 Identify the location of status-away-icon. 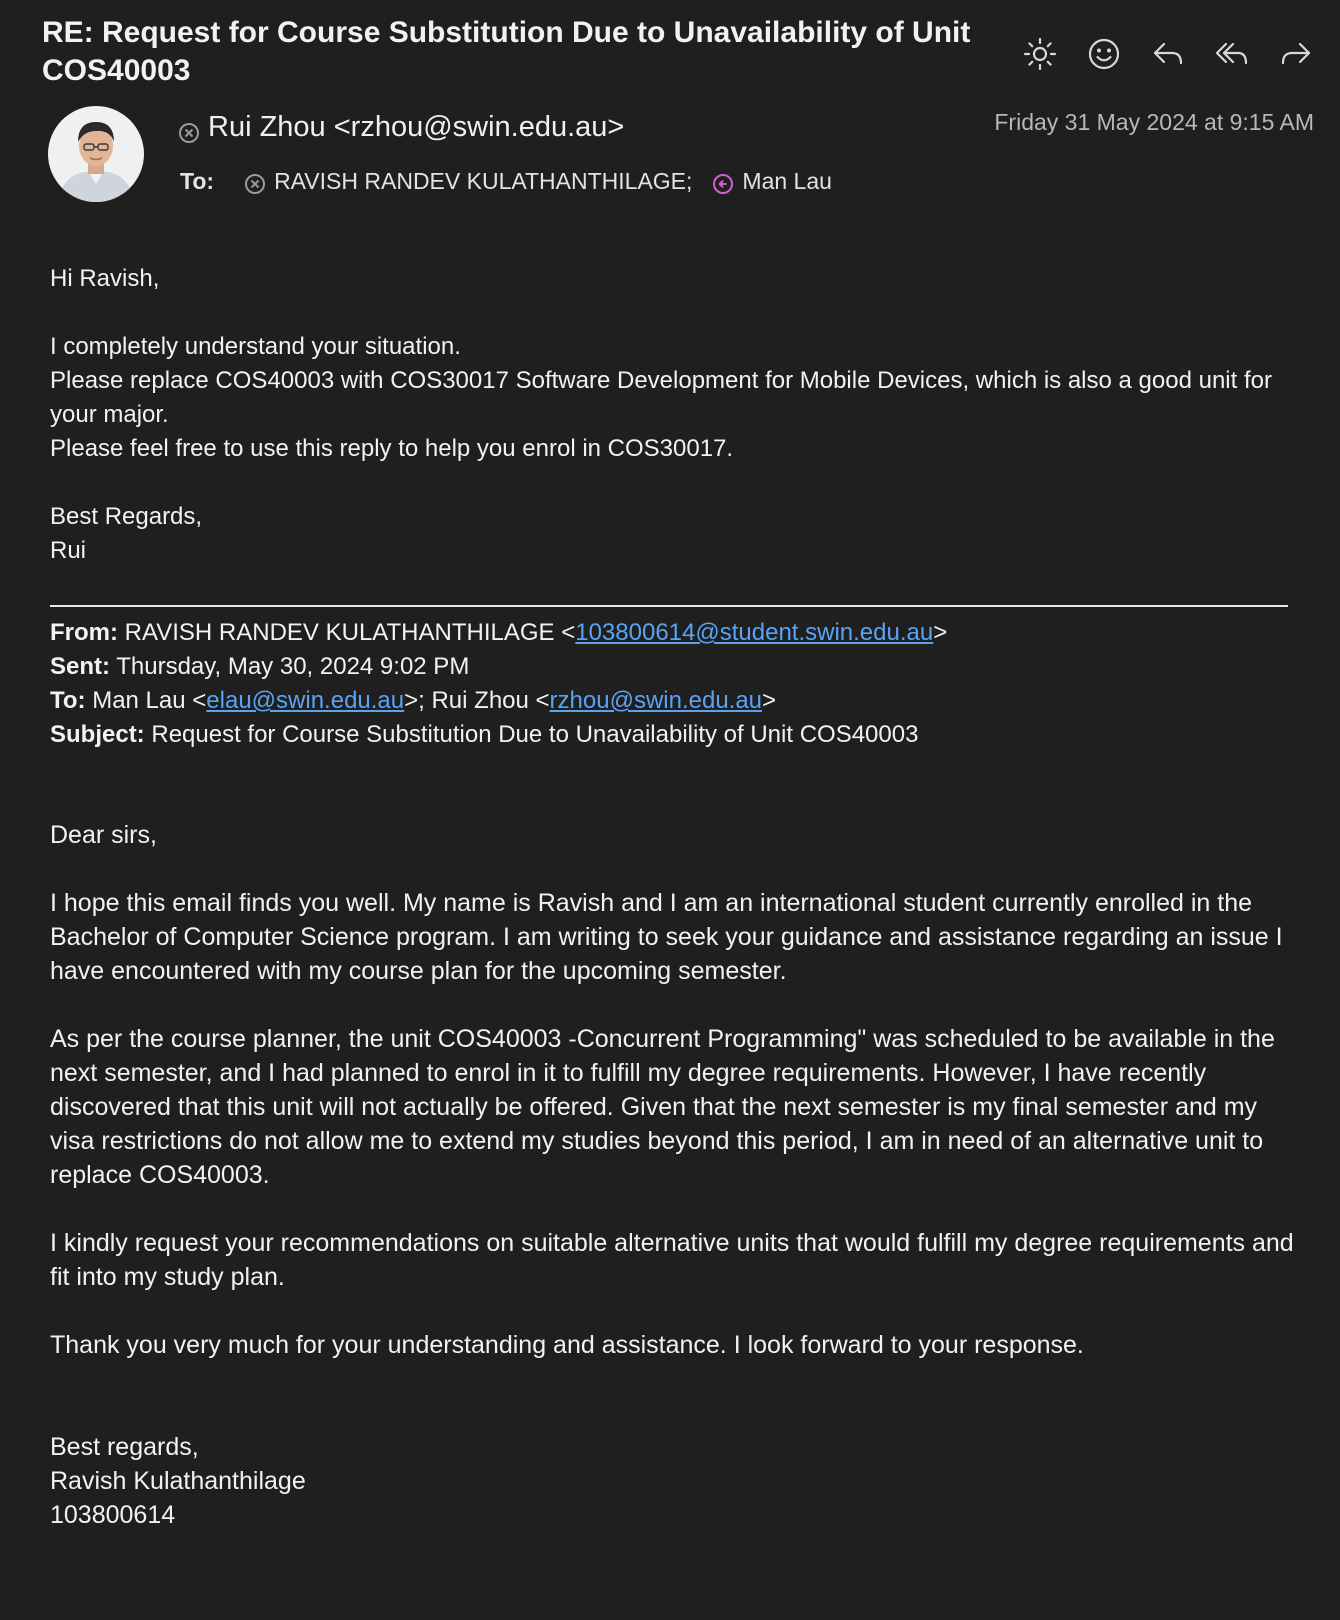
(723, 182).